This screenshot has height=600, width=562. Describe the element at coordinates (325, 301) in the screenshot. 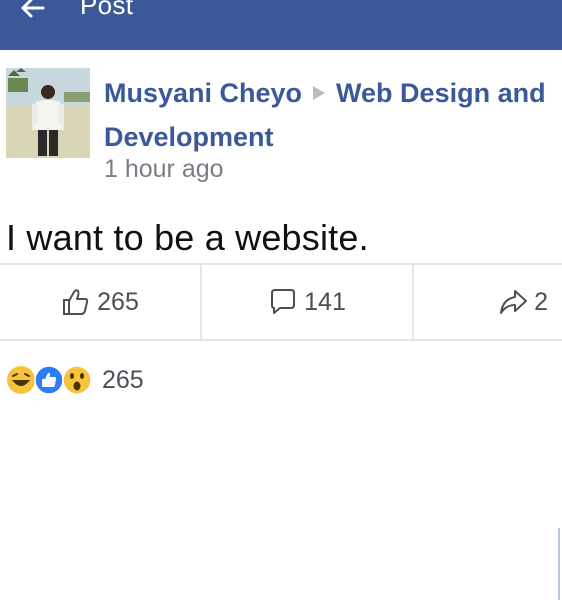

I see `comment-count: 141` at that location.